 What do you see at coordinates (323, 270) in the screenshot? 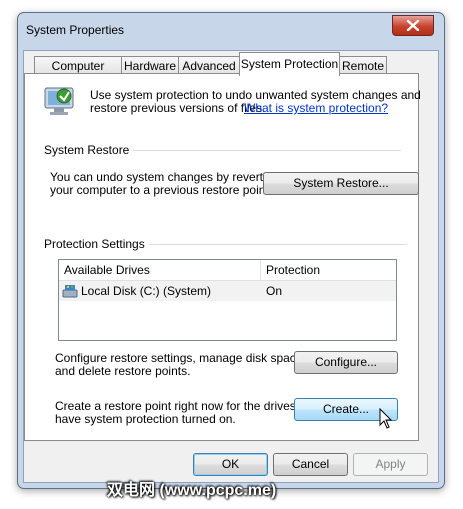
I see `column-protection: Protection` at bounding box center [323, 270].